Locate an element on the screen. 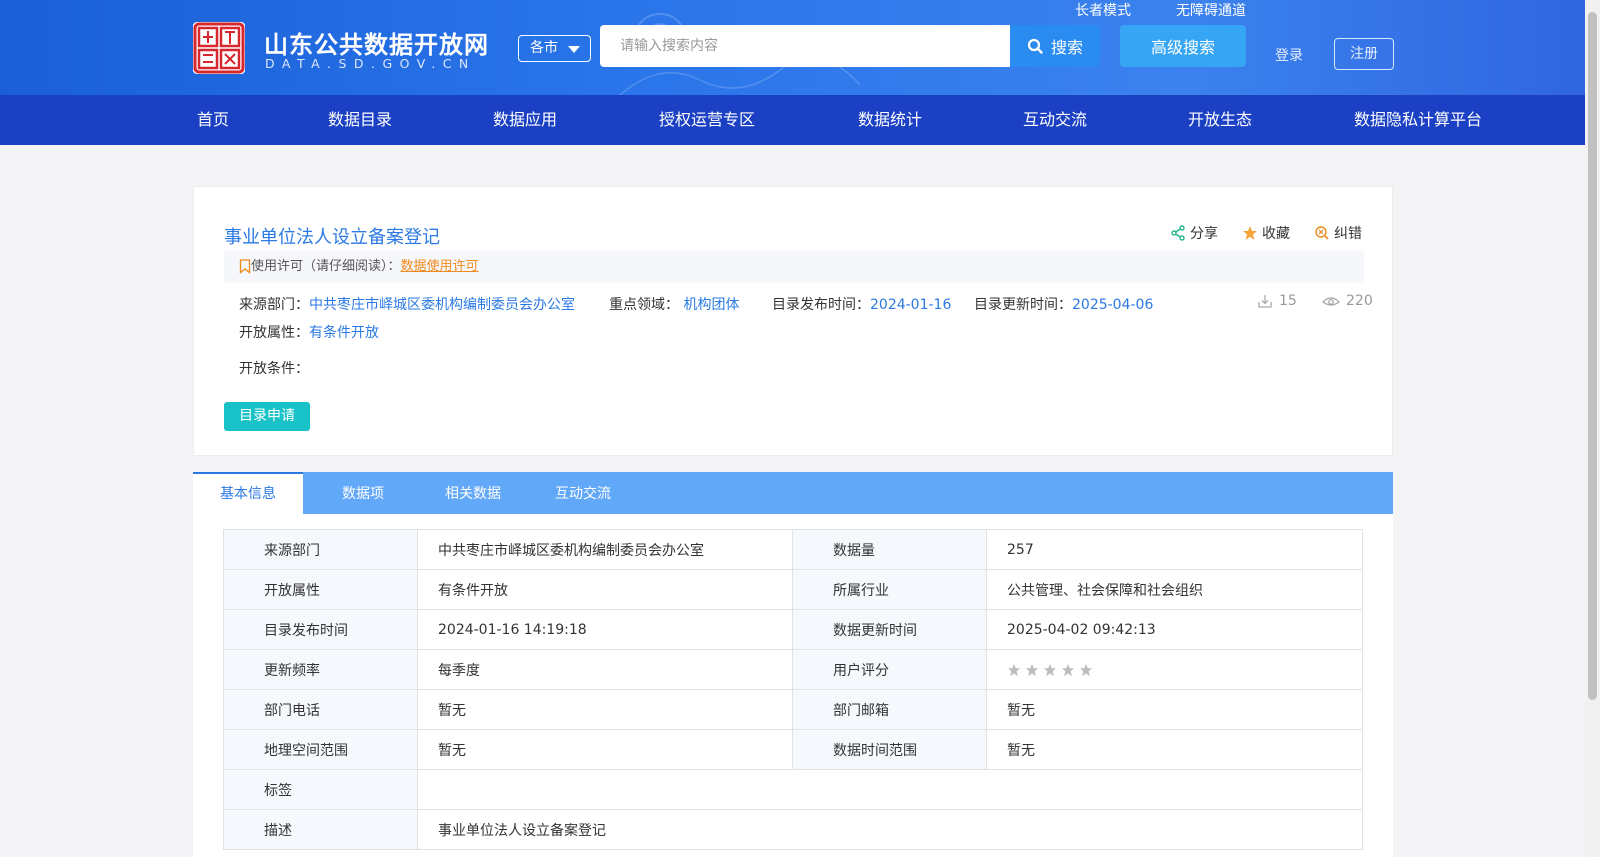  dept-email-key: 部门邮箱 is located at coordinates (889, 709).